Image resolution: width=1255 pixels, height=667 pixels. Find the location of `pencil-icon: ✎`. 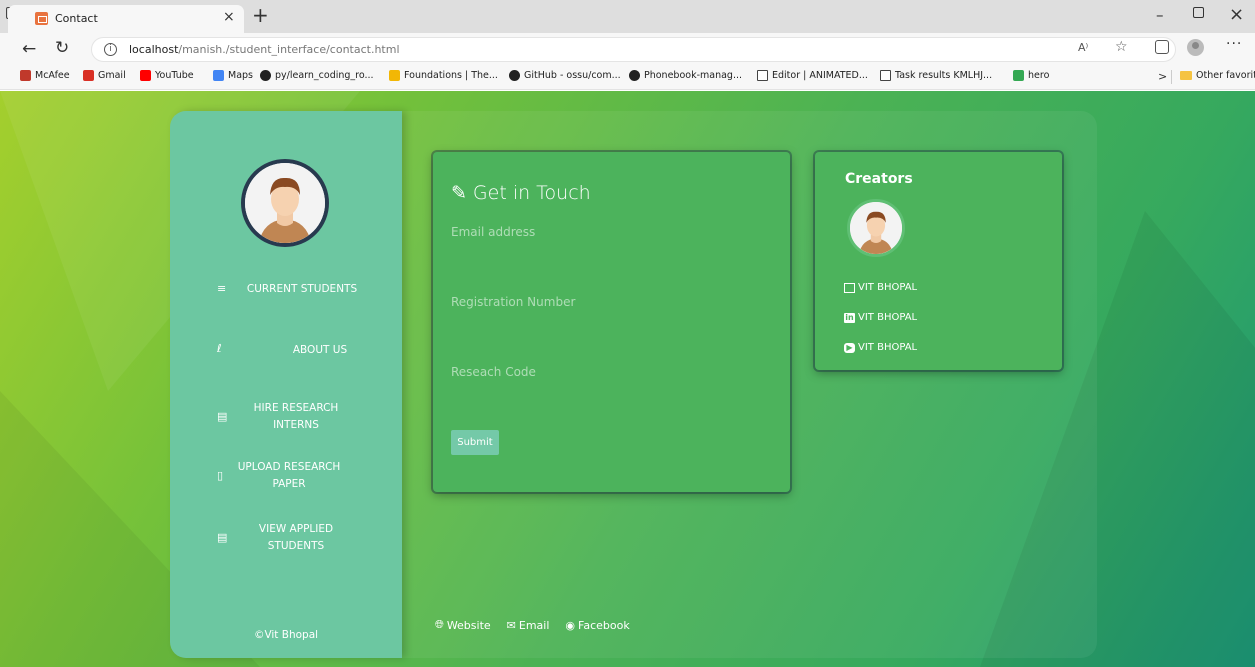

pencil-icon: ✎ is located at coordinates (459, 193).